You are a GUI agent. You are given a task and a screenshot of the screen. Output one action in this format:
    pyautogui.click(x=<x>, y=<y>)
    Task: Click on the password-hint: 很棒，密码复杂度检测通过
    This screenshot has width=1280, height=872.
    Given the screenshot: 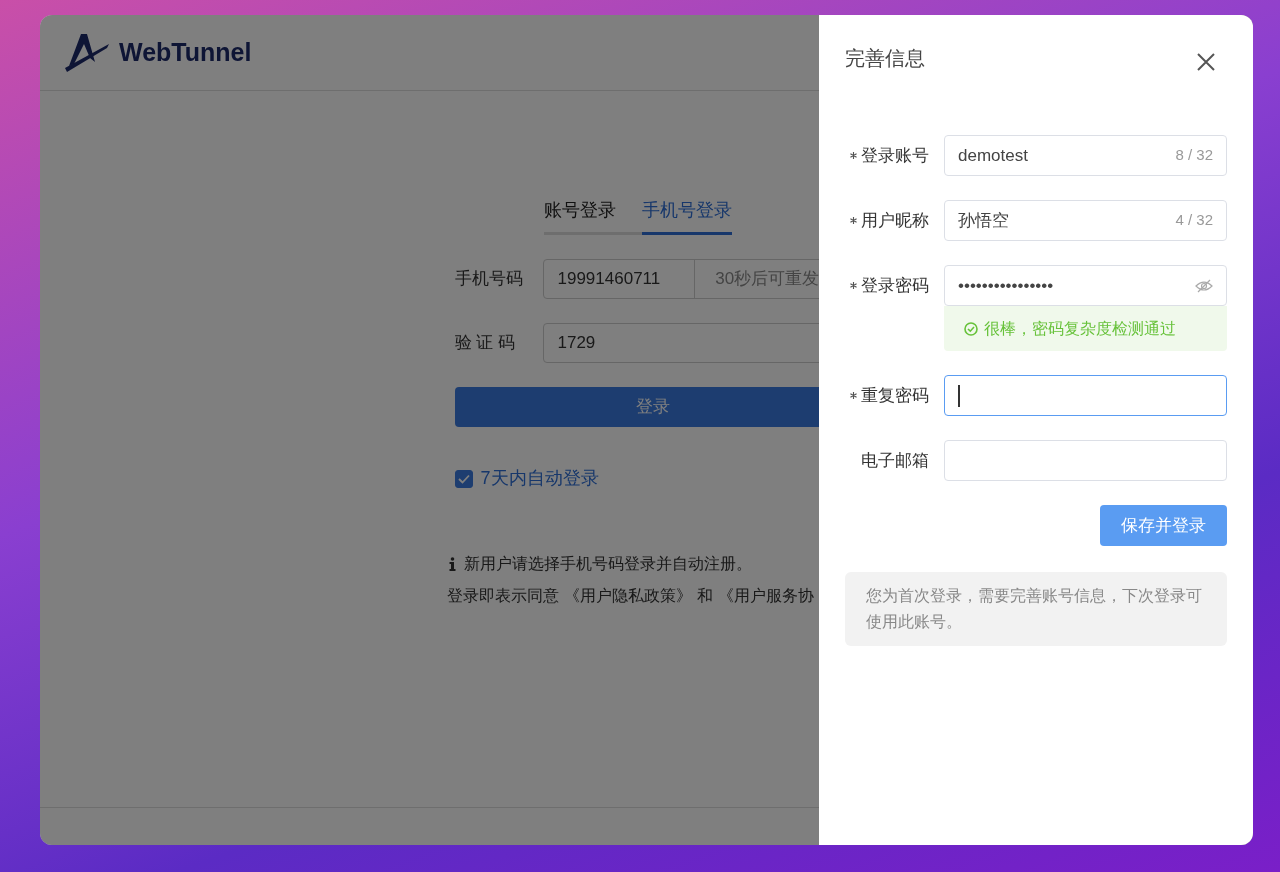 What is the action you would take?
    pyautogui.click(x=1080, y=328)
    